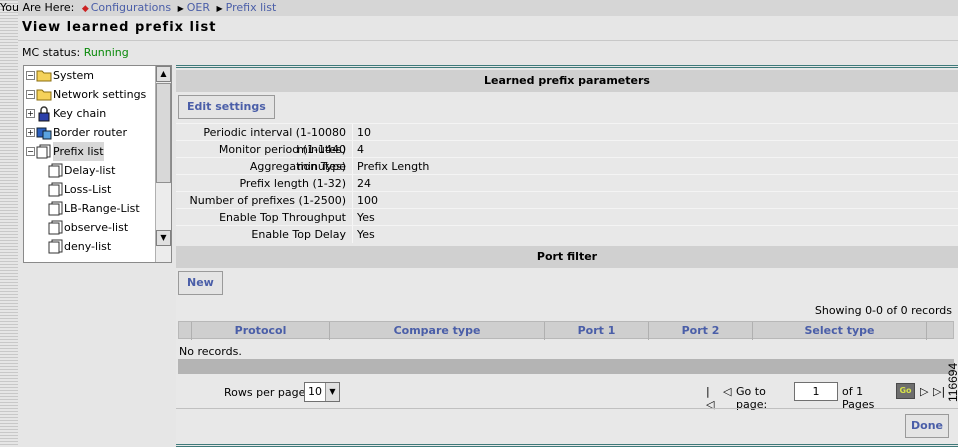 The image size is (975, 447). Describe the element at coordinates (163, 238) in the screenshot. I see `scroll-down-icon: ▼` at that location.